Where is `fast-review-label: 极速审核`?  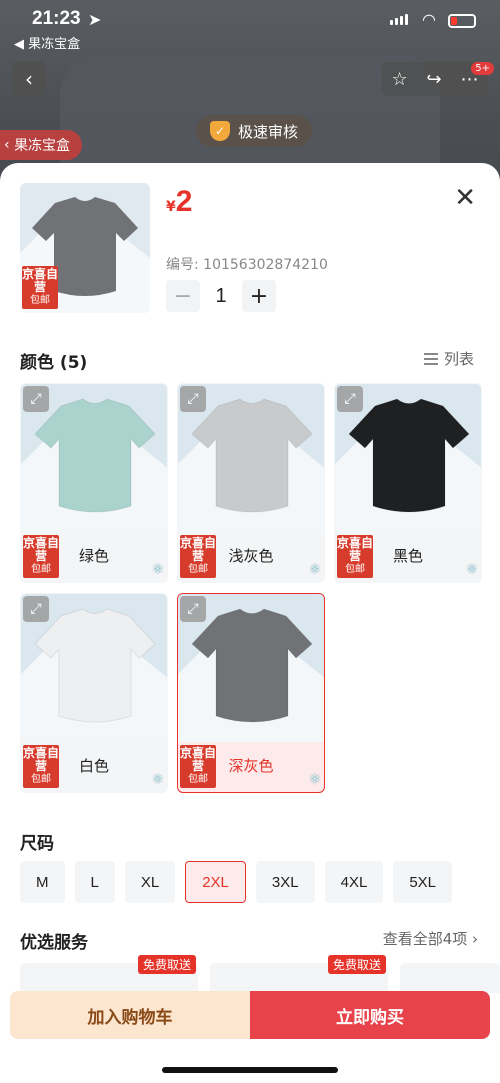 fast-review-label: 极速审核 is located at coordinates (268, 131).